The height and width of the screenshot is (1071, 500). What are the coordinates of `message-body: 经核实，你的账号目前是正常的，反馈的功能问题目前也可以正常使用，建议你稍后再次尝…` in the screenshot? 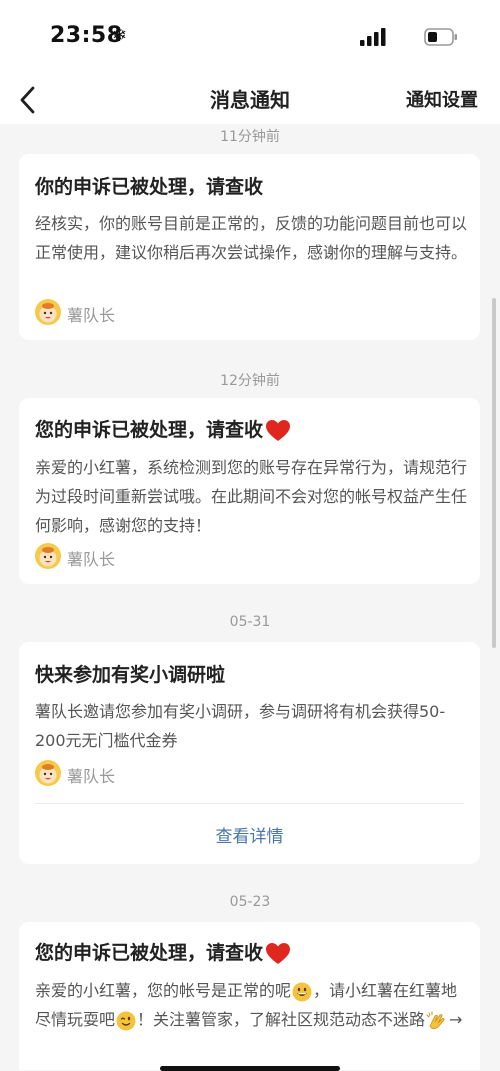 It's located at (251, 238).